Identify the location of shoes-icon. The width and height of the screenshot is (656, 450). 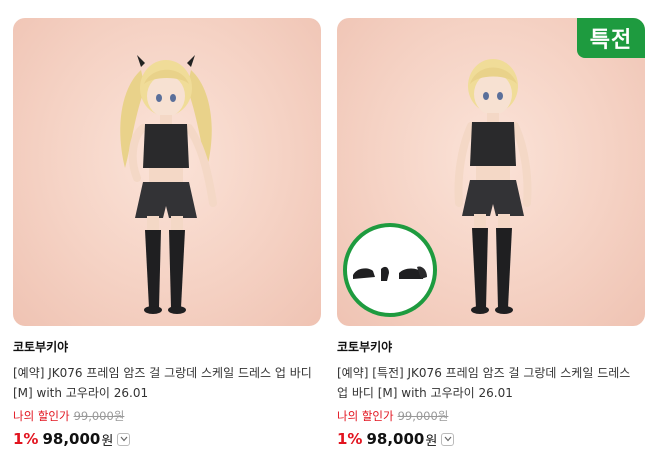
(390, 273).